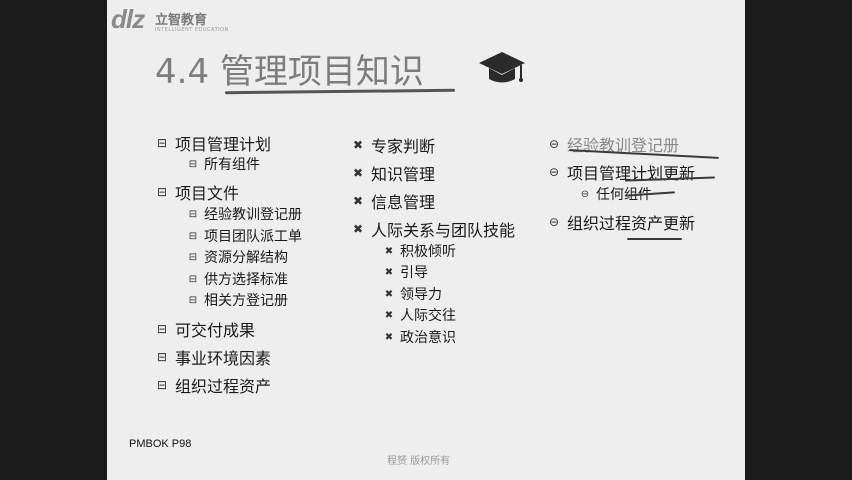 Image resolution: width=852 pixels, height=480 pixels. What do you see at coordinates (246, 301) in the screenshot?
I see `item-label: 相关方登记册` at bounding box center [246, 301].